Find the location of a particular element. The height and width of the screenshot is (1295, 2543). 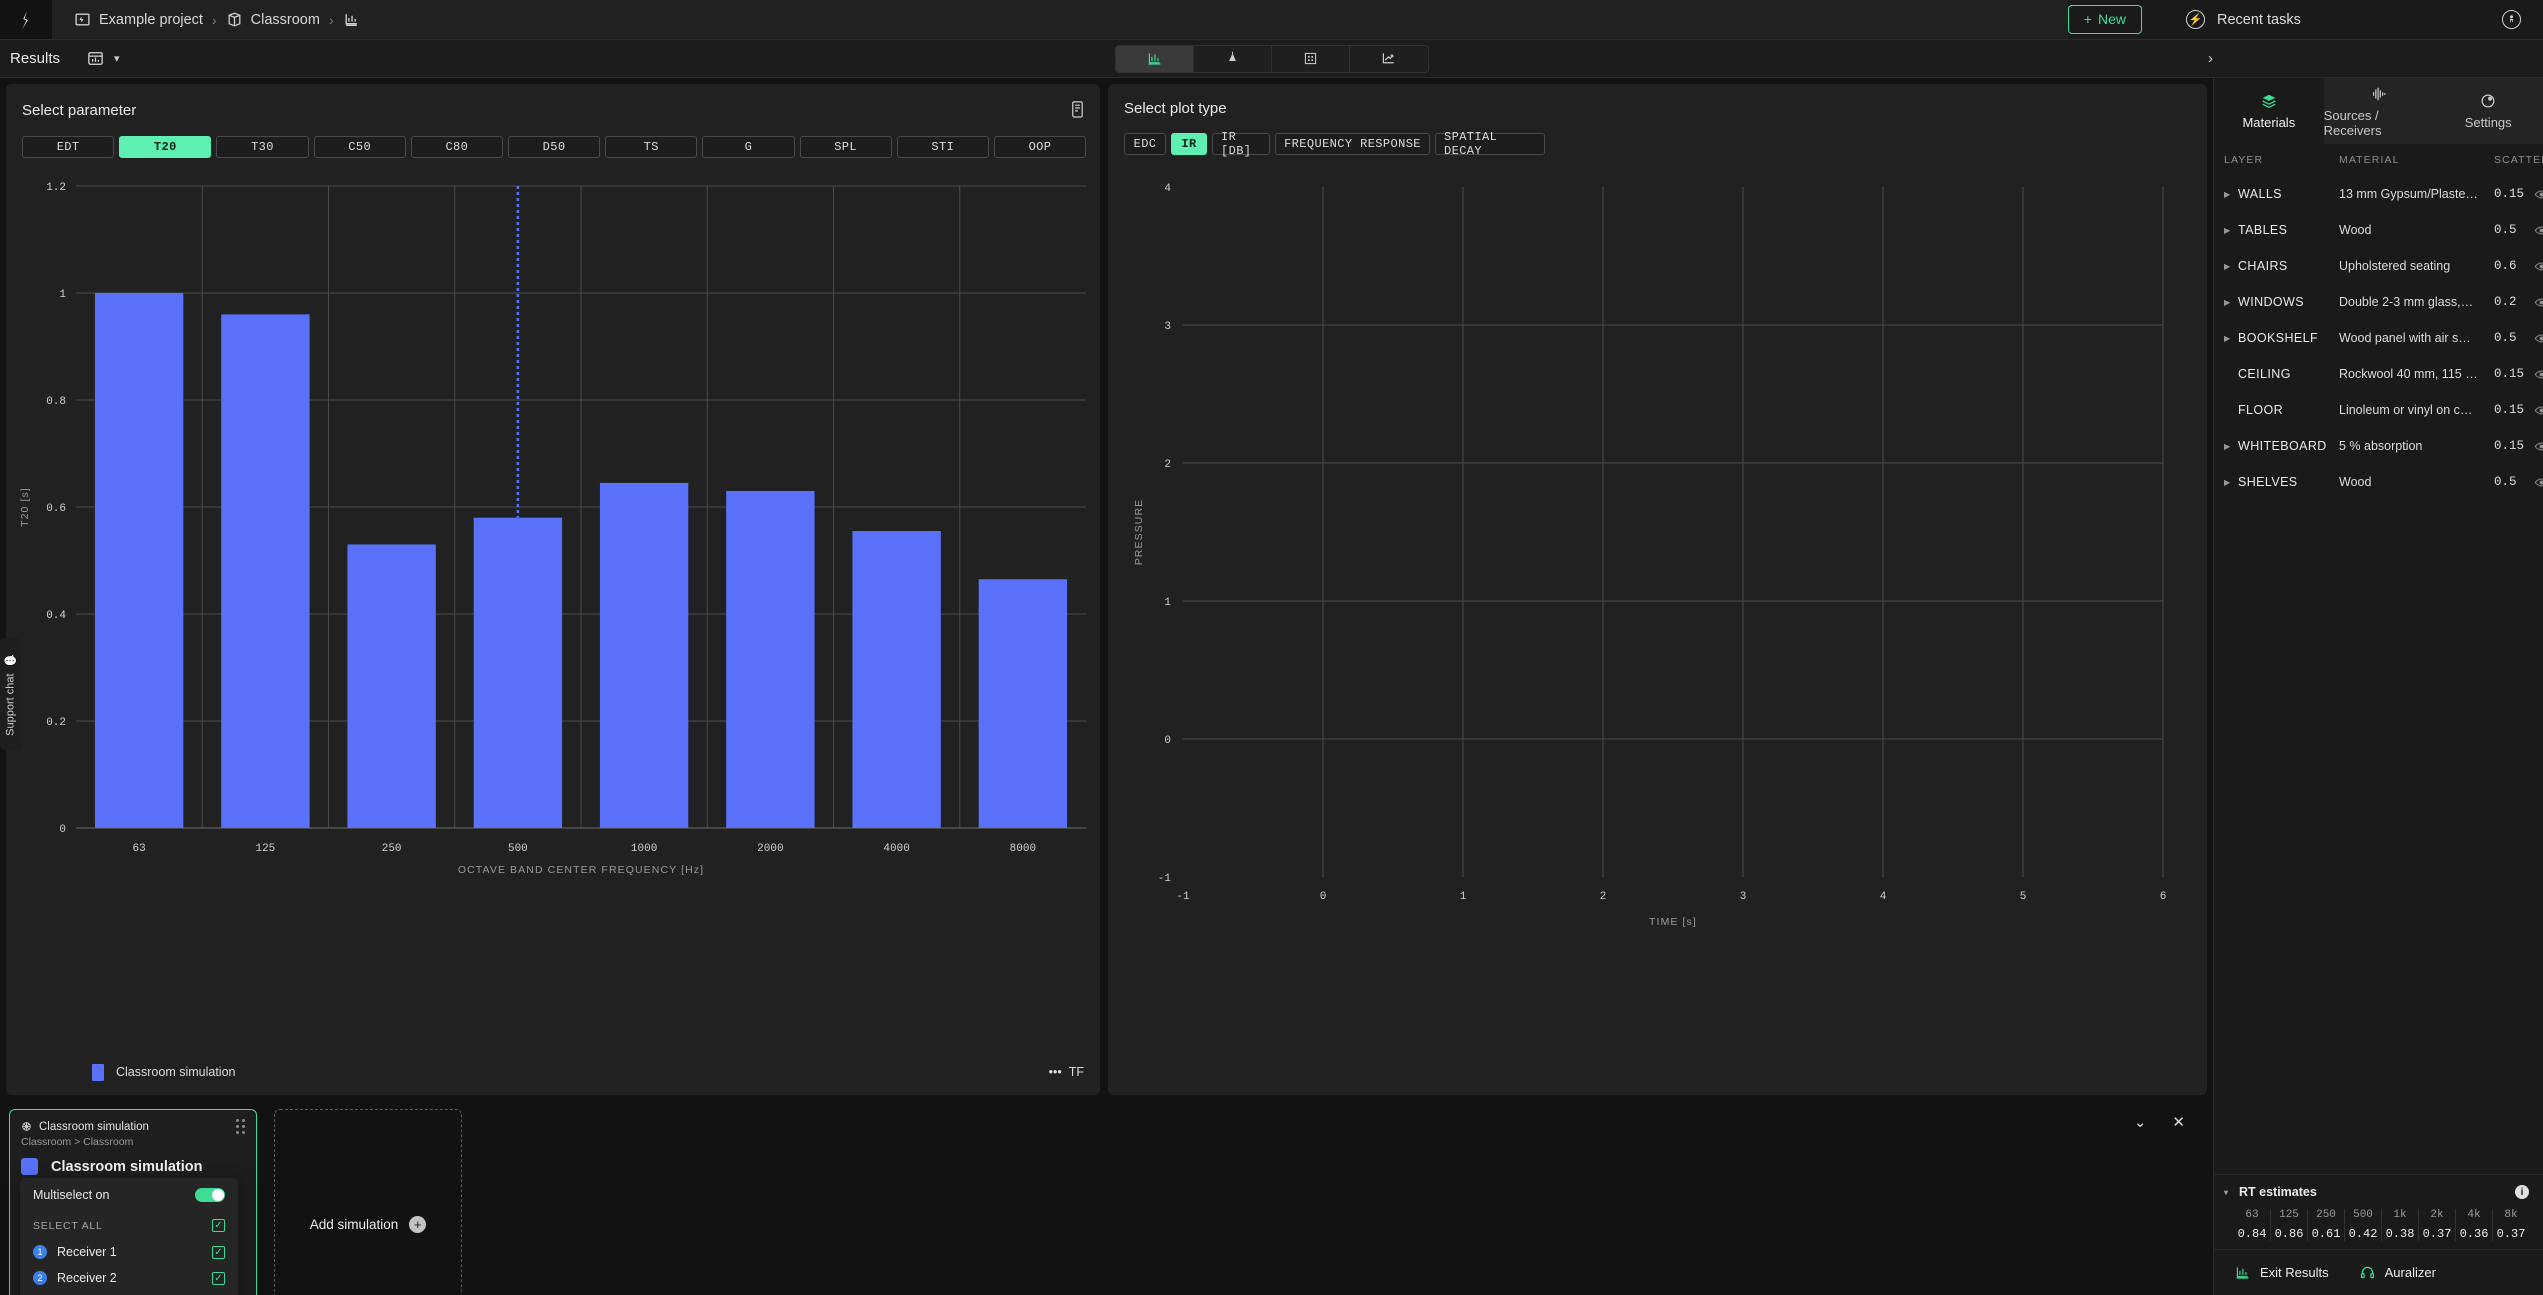

param-ts: TS is located at coordinates (651, 147).